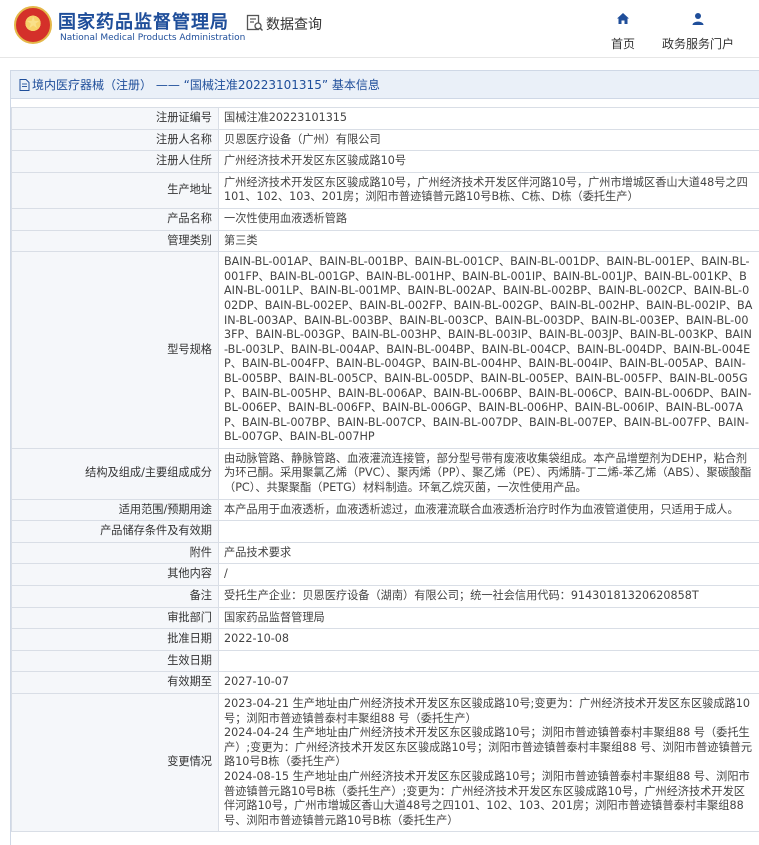 This screenshot has height=845, width=759. Describe the element at coordinates (623, 31) in the screenshot. I see `nav-home: 首页` at that location.